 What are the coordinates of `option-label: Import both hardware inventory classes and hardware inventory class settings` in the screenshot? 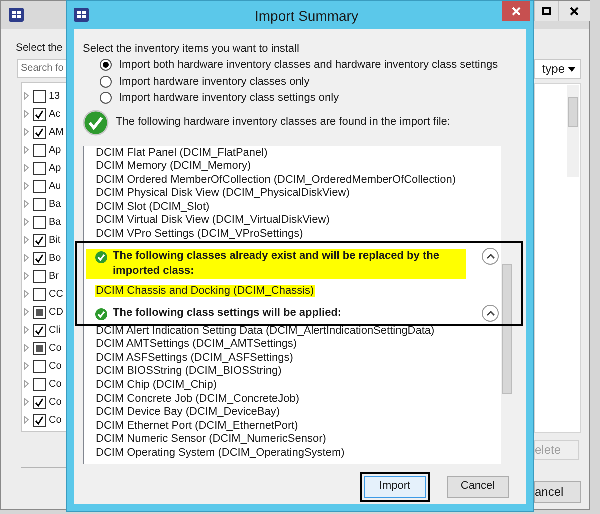 It's located at (308, 65).